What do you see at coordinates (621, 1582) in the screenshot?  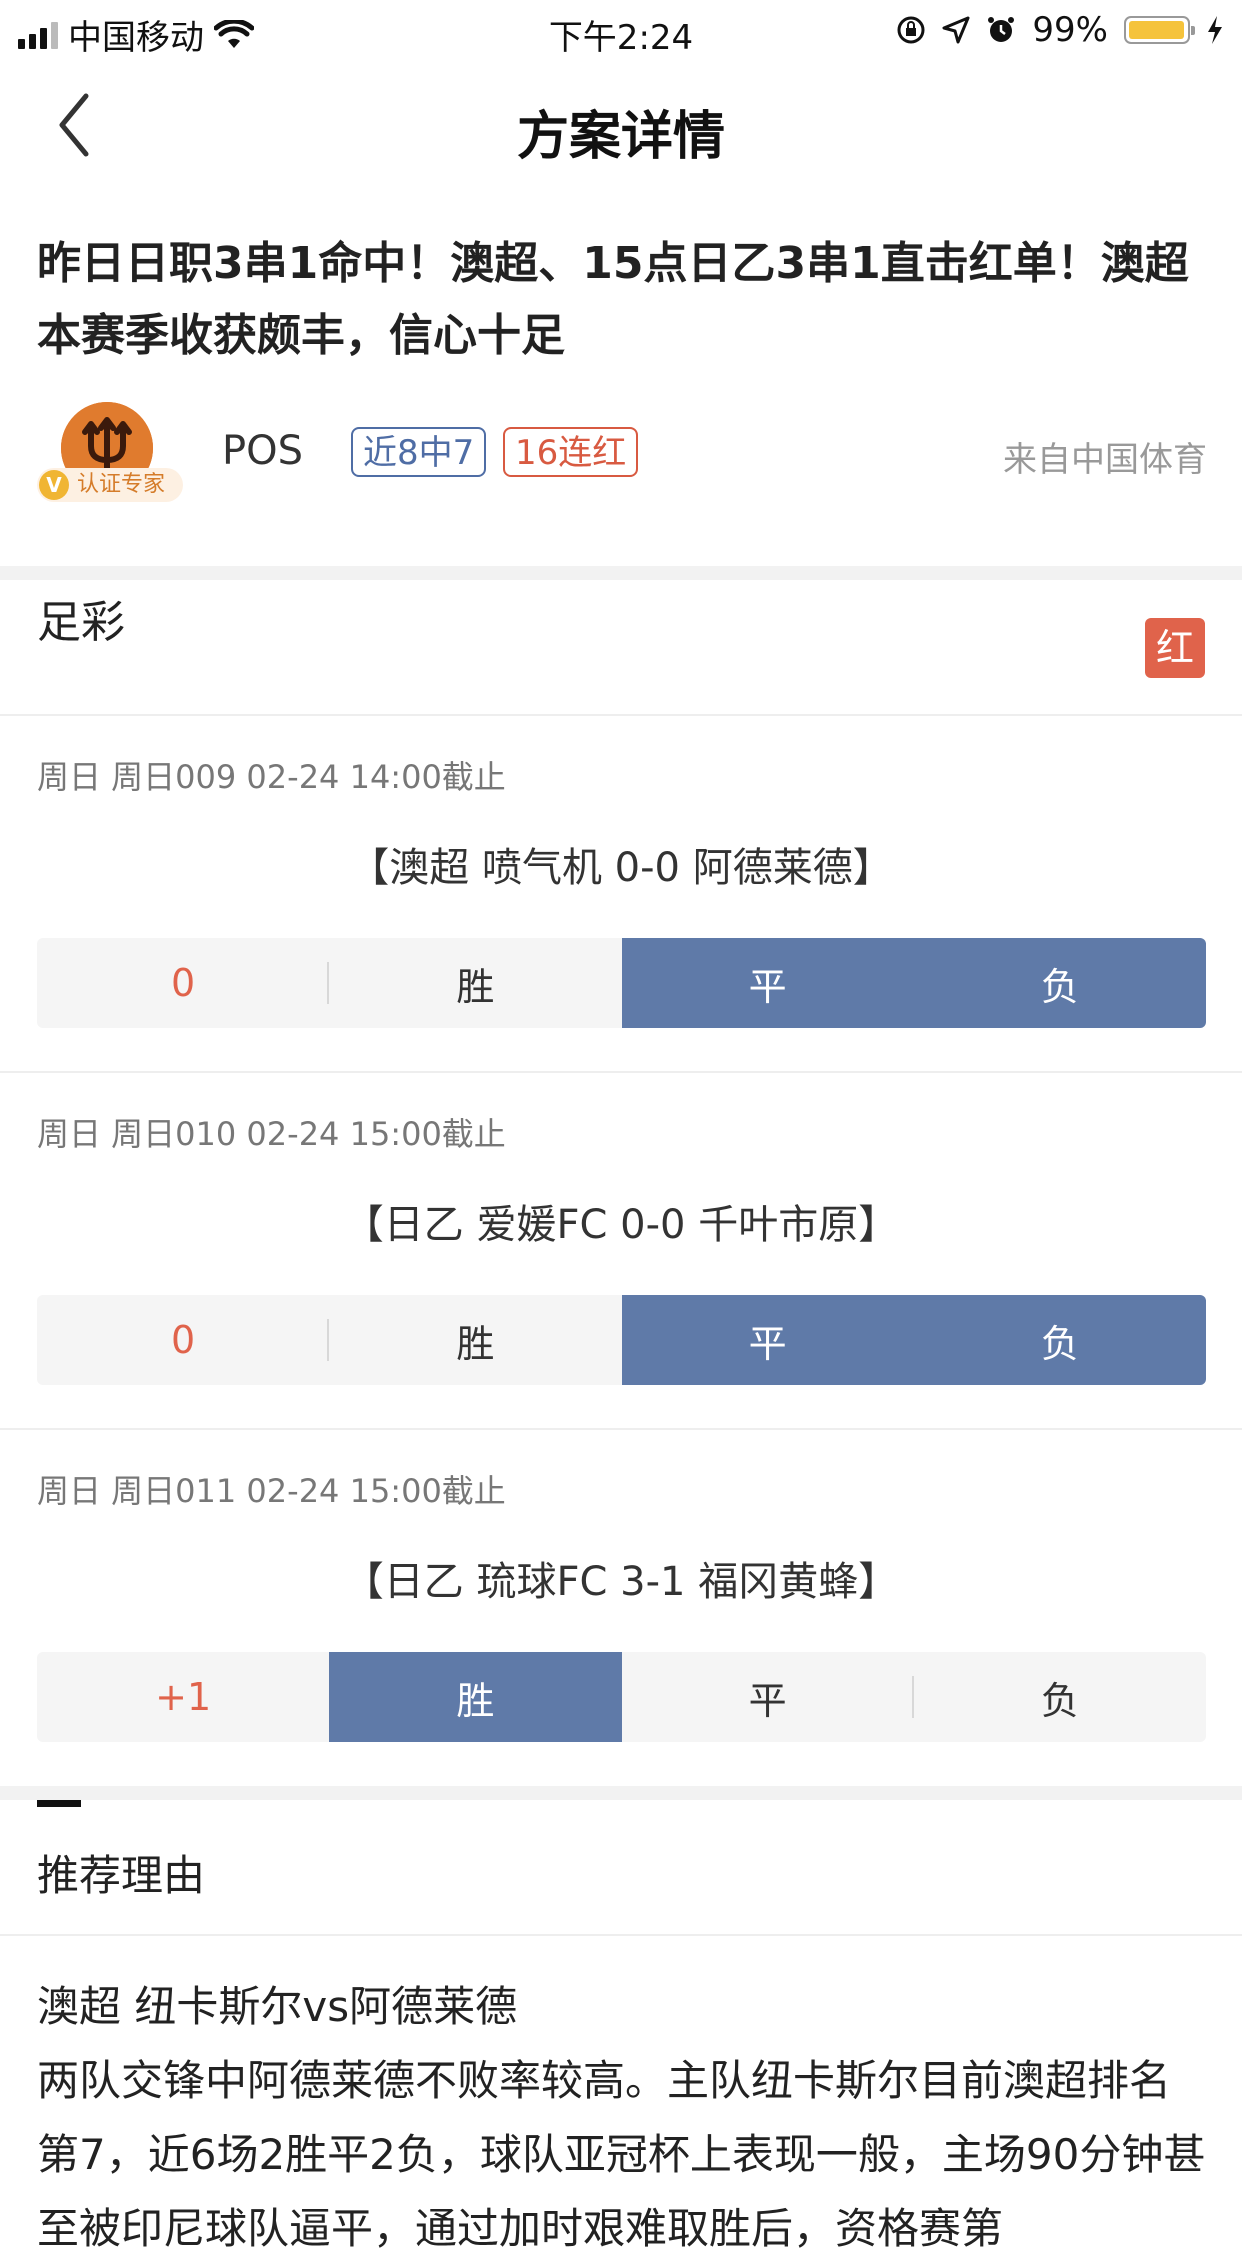 I see `match-title: 【日乙 琉球FC 3-1 福冈黄蜂】` at bounding box center [621, 1582].